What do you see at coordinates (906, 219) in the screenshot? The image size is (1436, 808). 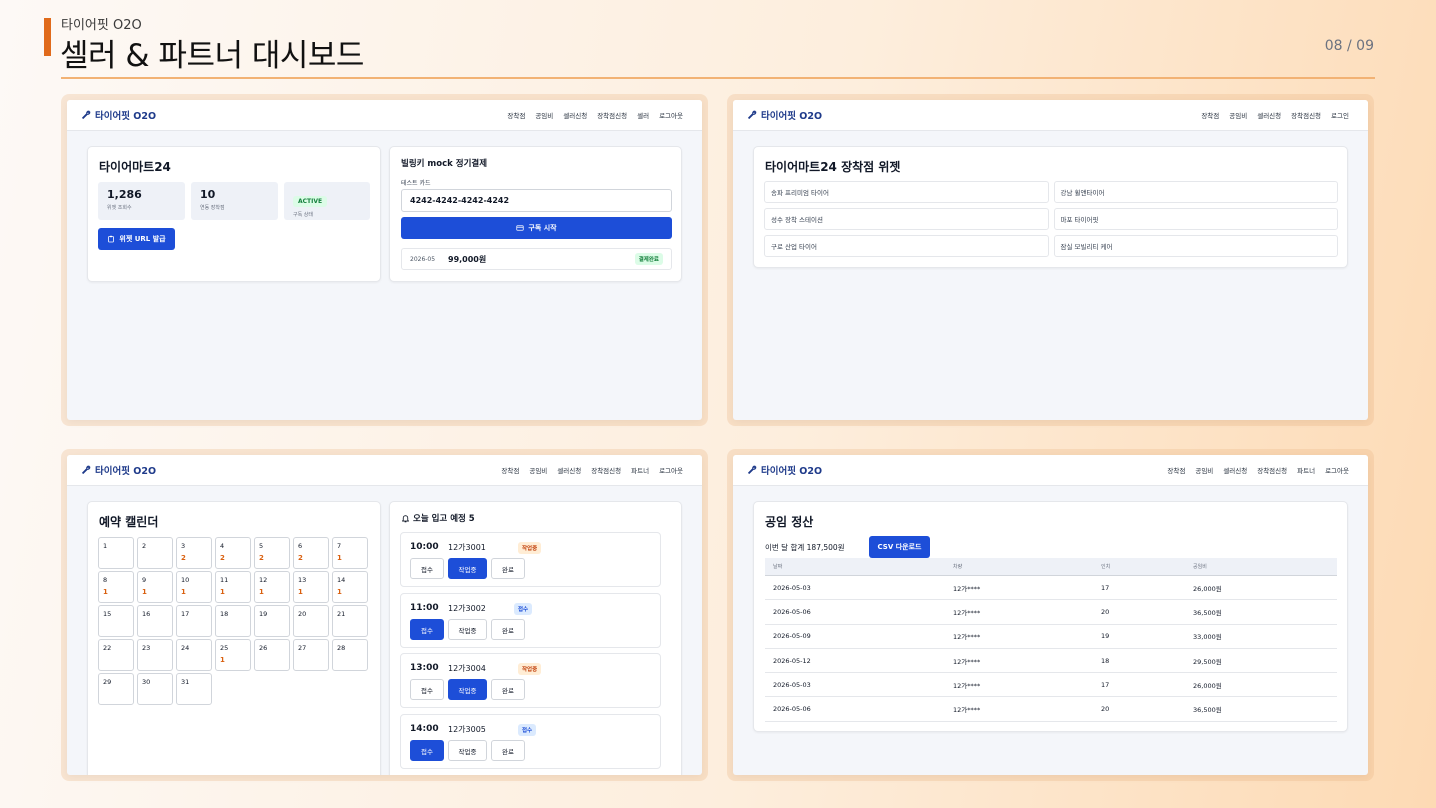 I see `shop-item: 성수 장착 스테이션` at bounding box center [906, 219].